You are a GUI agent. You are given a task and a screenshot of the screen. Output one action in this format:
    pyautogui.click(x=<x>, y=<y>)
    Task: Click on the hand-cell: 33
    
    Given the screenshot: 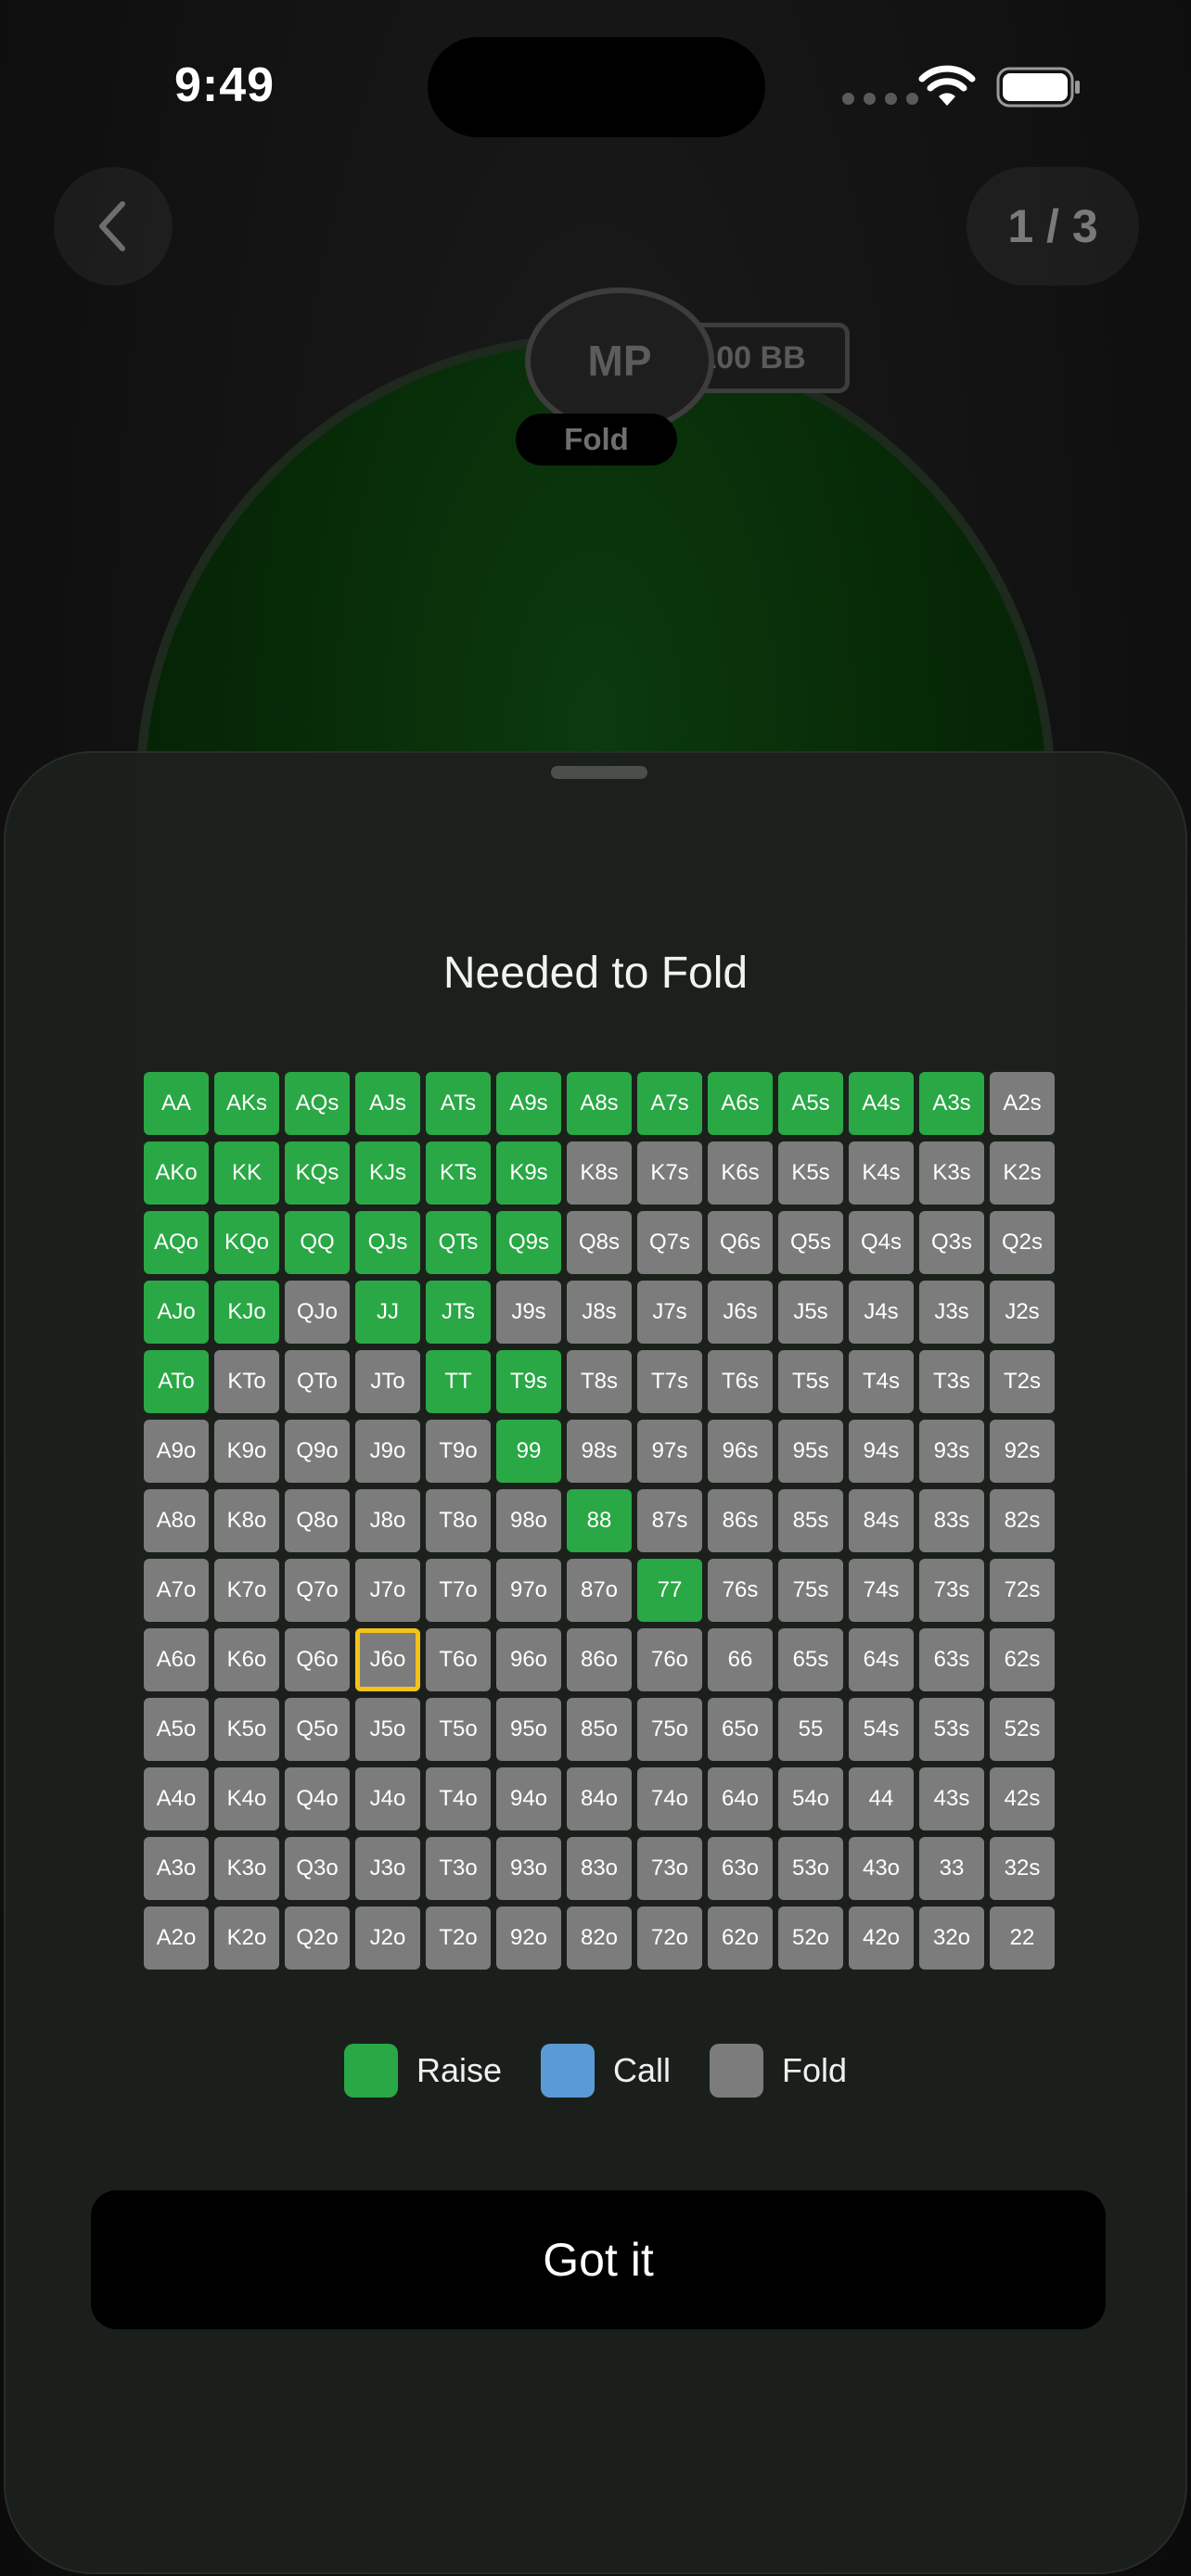 What is the action you would take?
    pyautogui.click(x=951, y=1868)
    